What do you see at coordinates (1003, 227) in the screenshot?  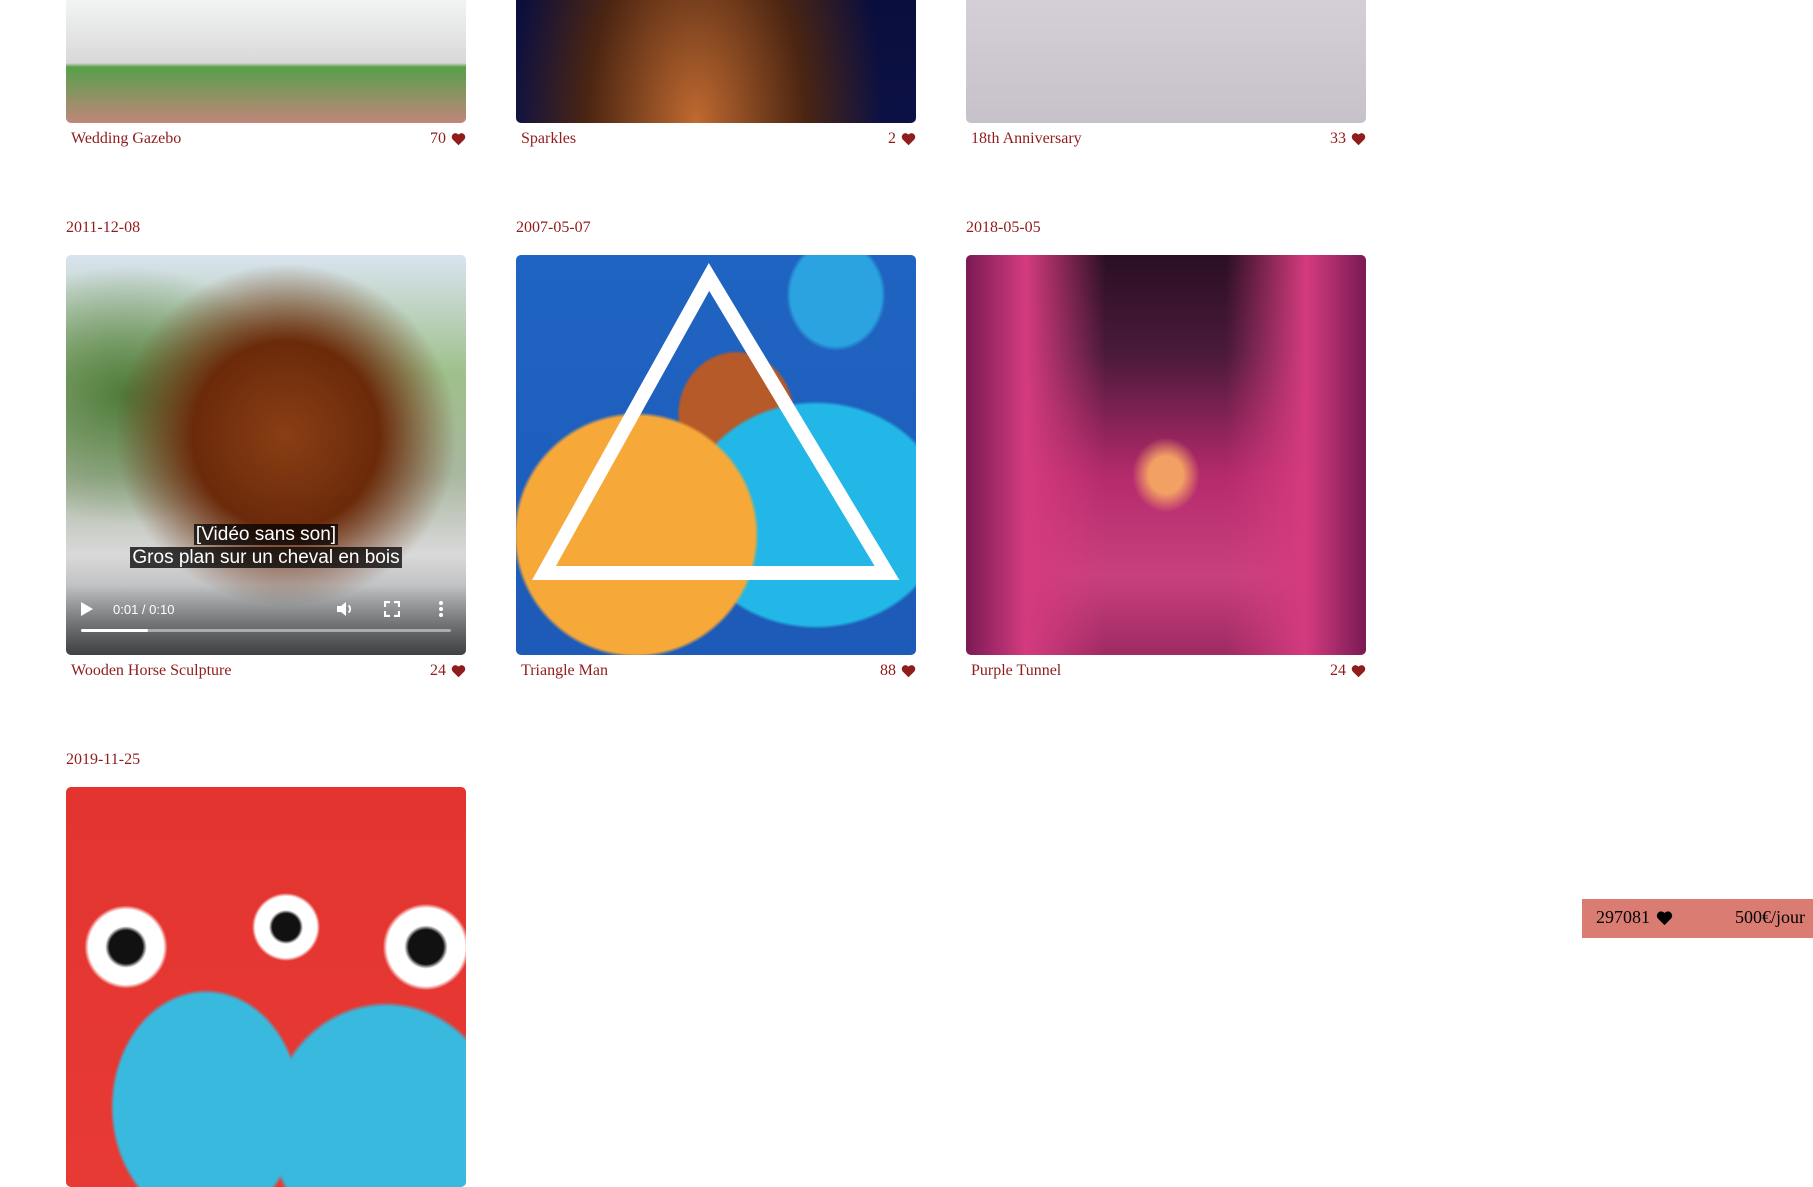 I see `media-date: 2018-05-05` at bounding box center [1003, 227].